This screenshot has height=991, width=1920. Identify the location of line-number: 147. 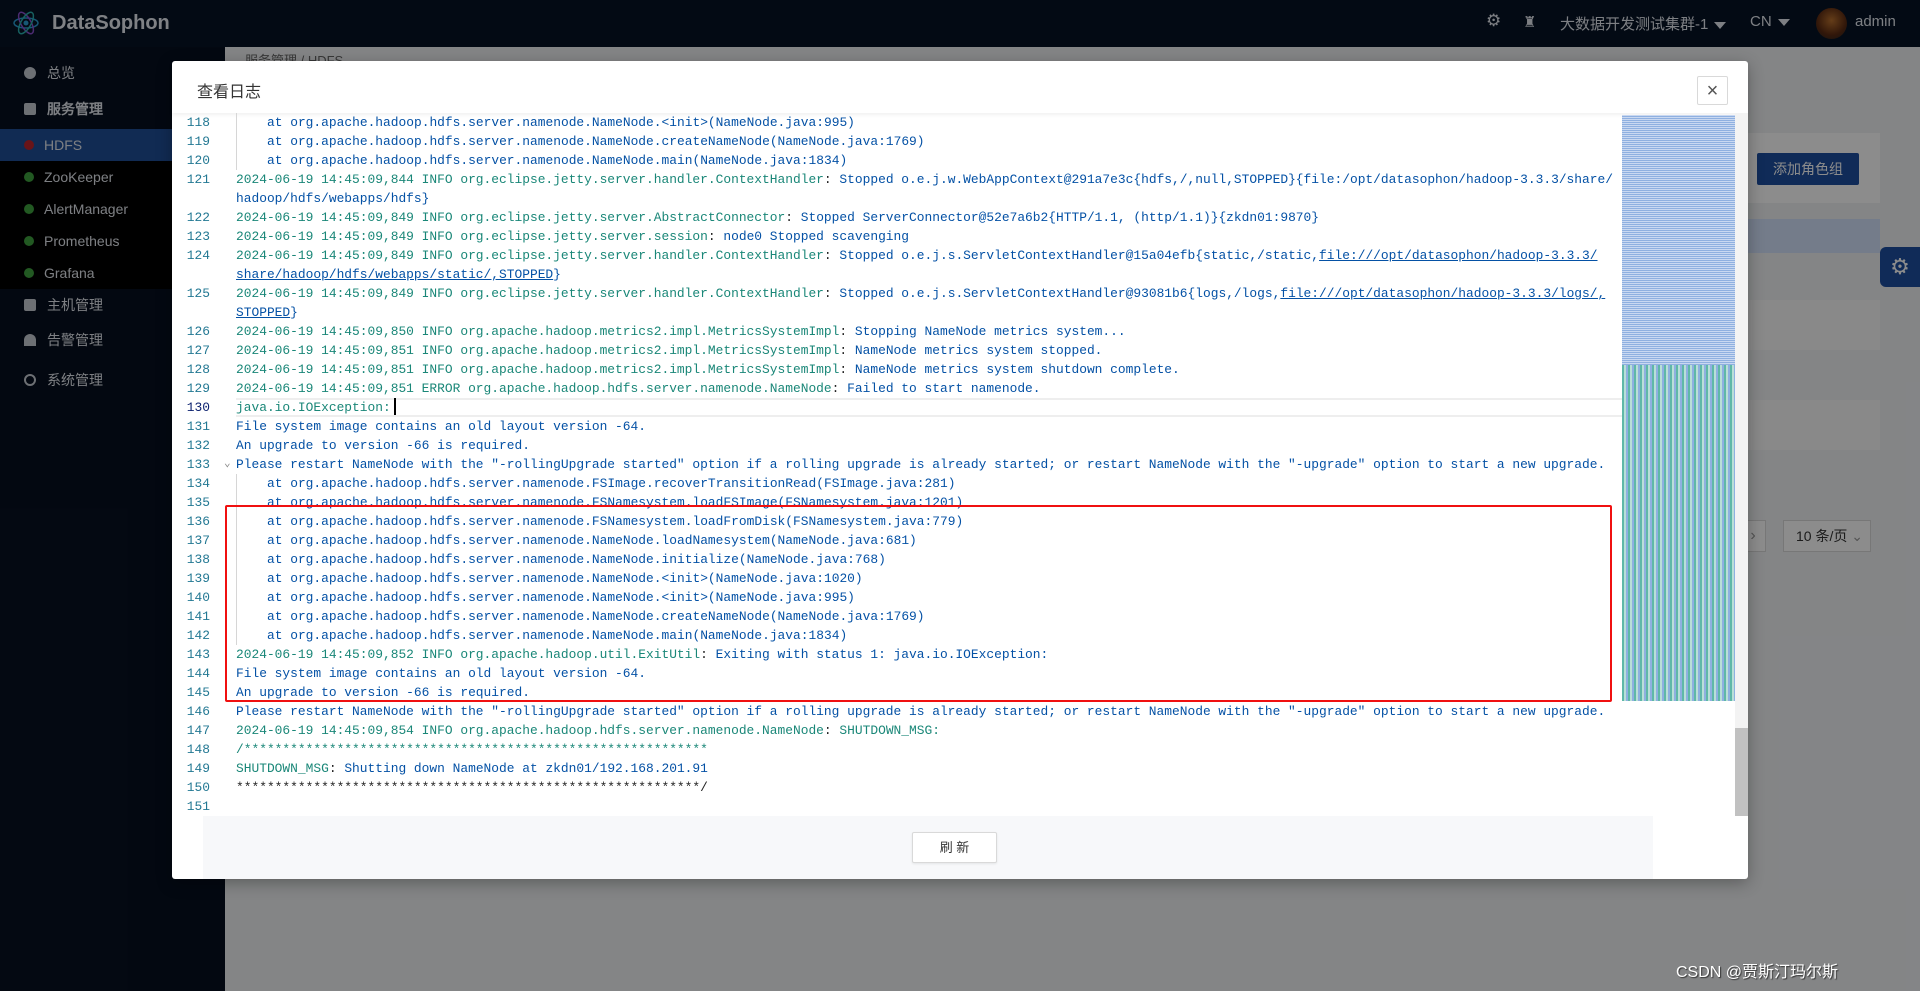
(198, 730).